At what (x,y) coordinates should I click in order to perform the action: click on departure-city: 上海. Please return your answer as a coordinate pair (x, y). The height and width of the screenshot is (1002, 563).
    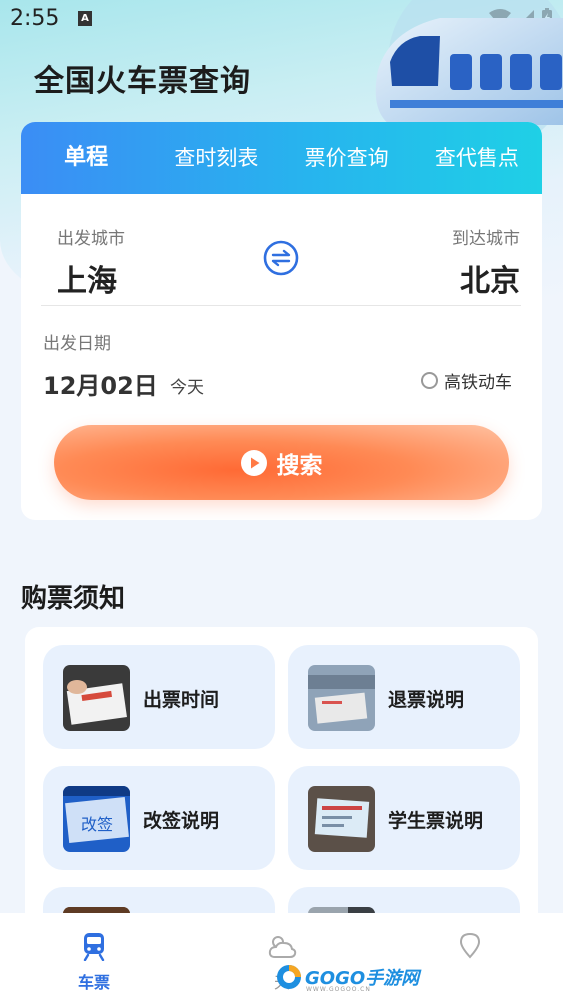
    Looking at the image, I should click on (87, 278).